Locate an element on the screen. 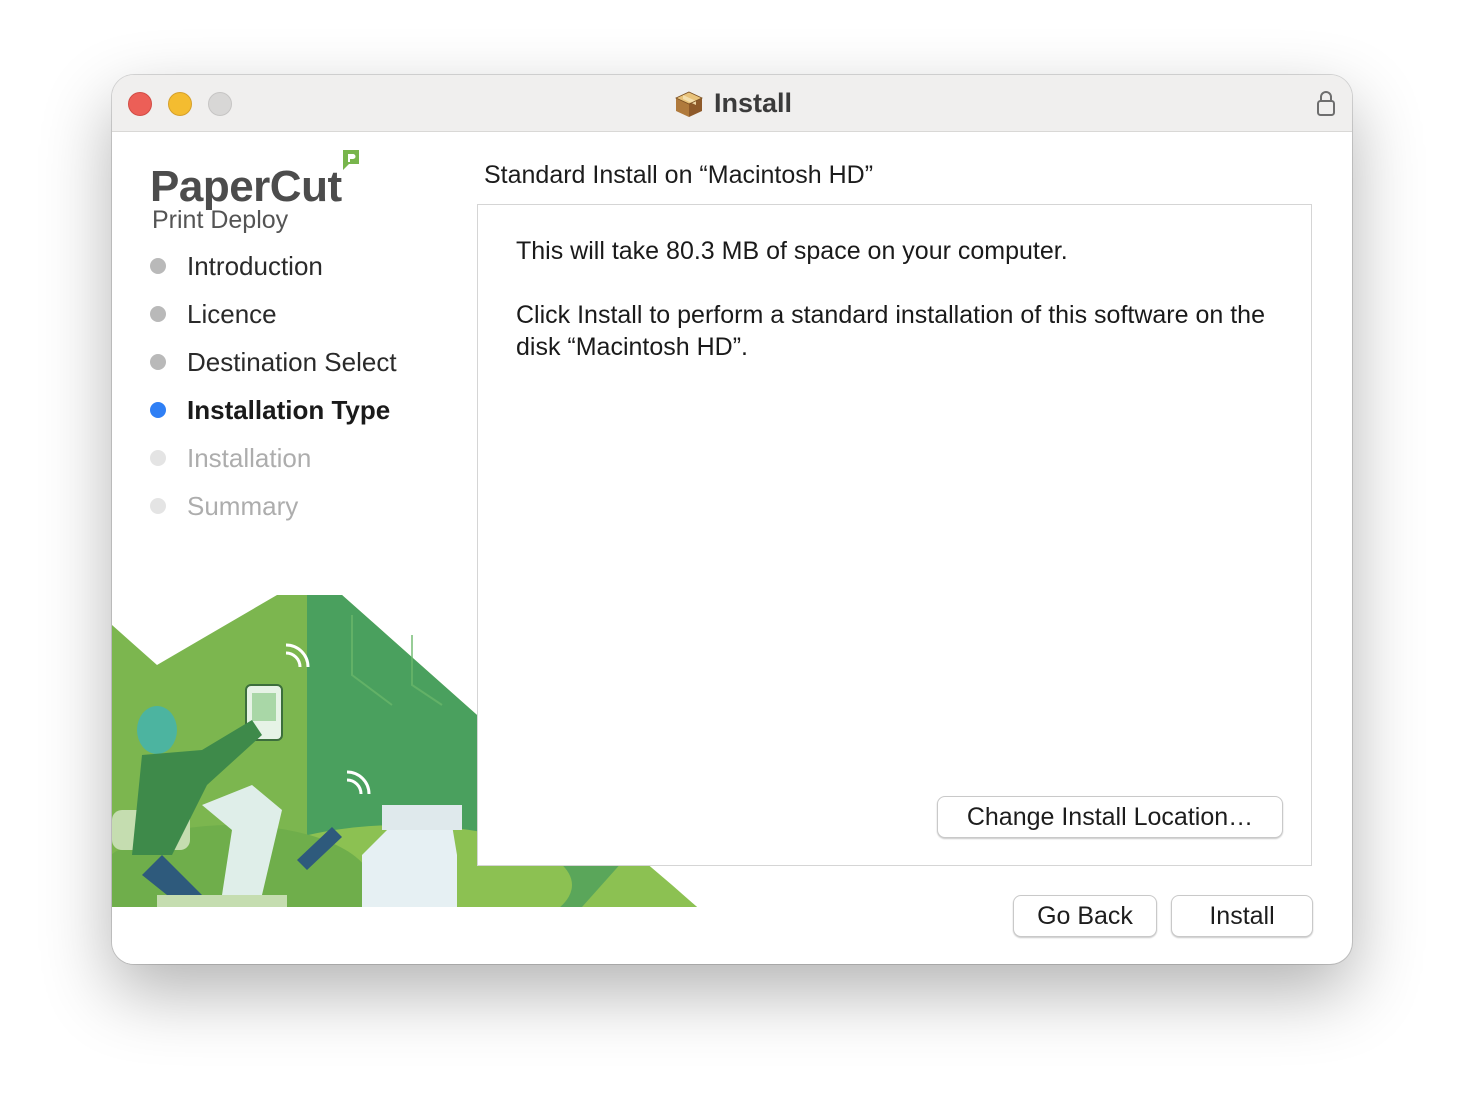 This screenshot has width=1464, height=1112. step-introduction: Introduction is located at coordinates (273, 266).